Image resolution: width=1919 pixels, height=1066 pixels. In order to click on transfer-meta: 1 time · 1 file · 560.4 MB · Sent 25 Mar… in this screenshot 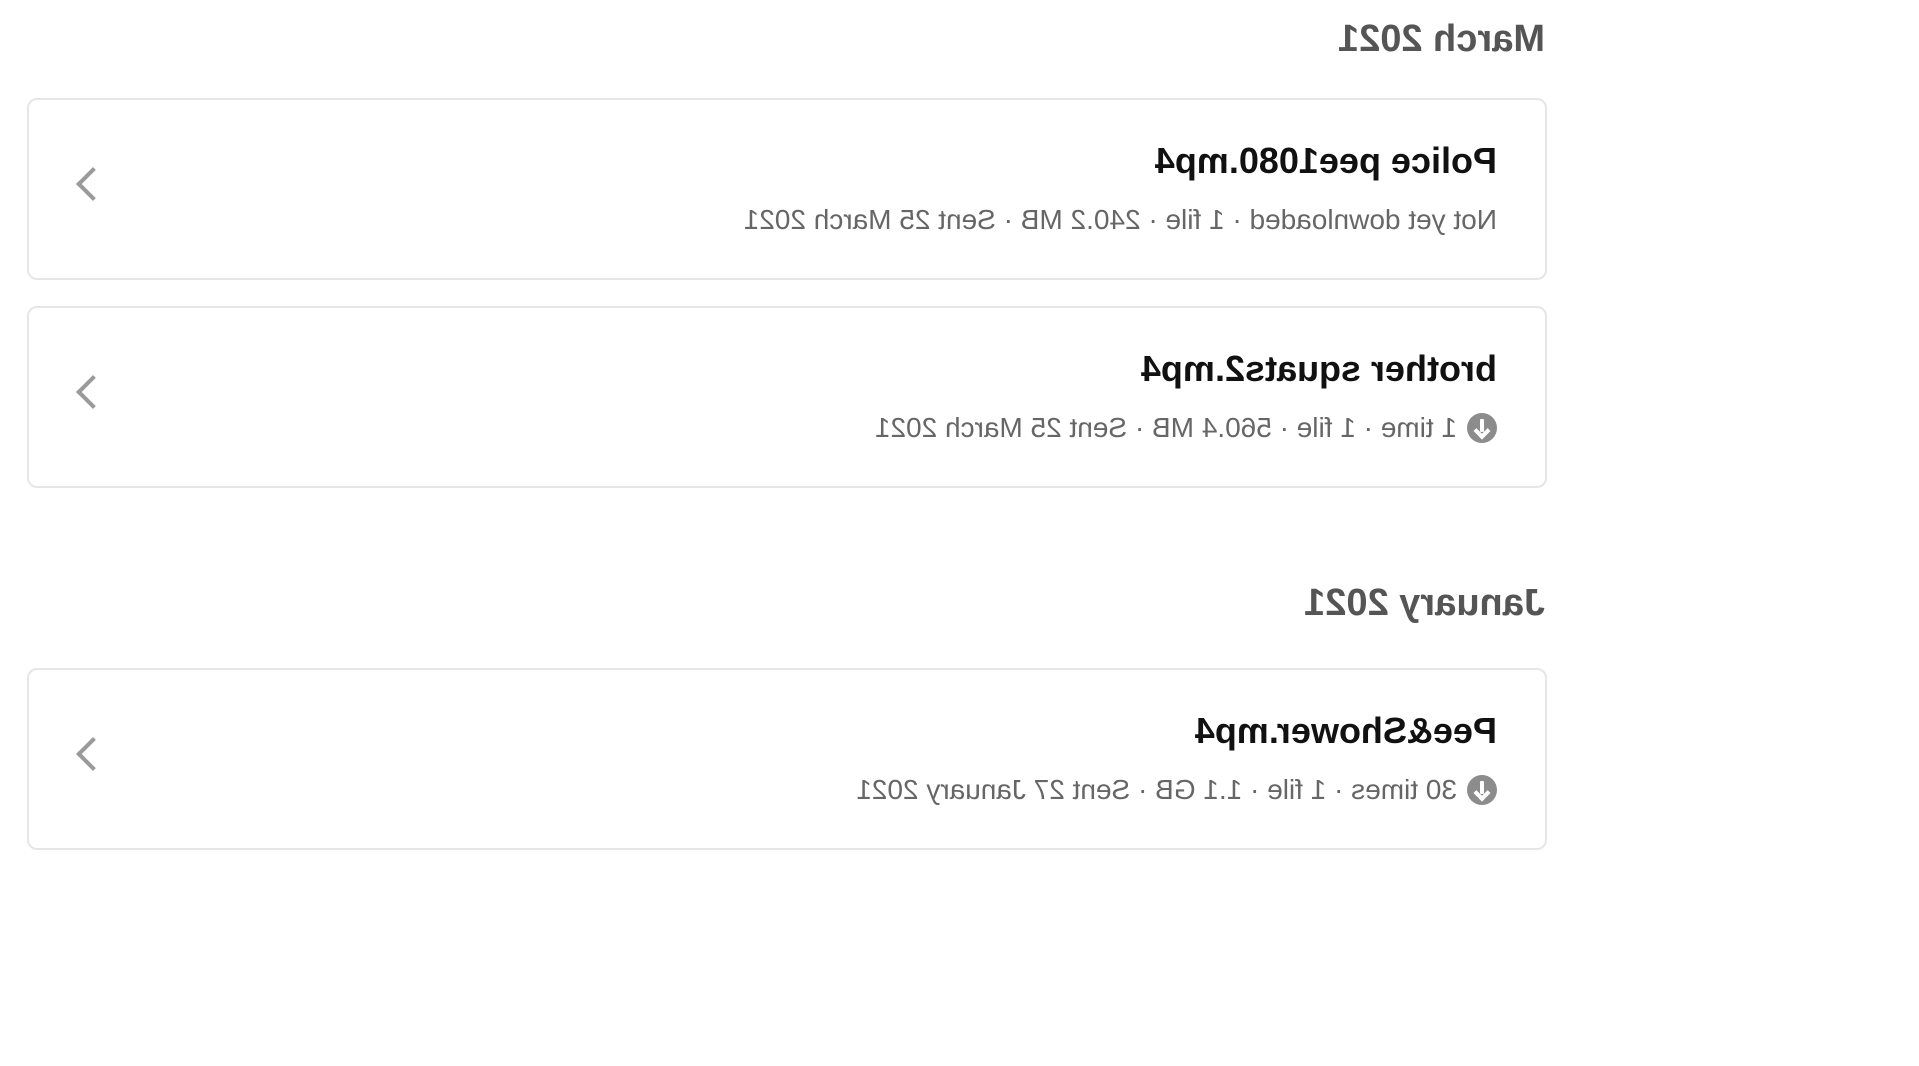, I will do `click(1186, 428)`.